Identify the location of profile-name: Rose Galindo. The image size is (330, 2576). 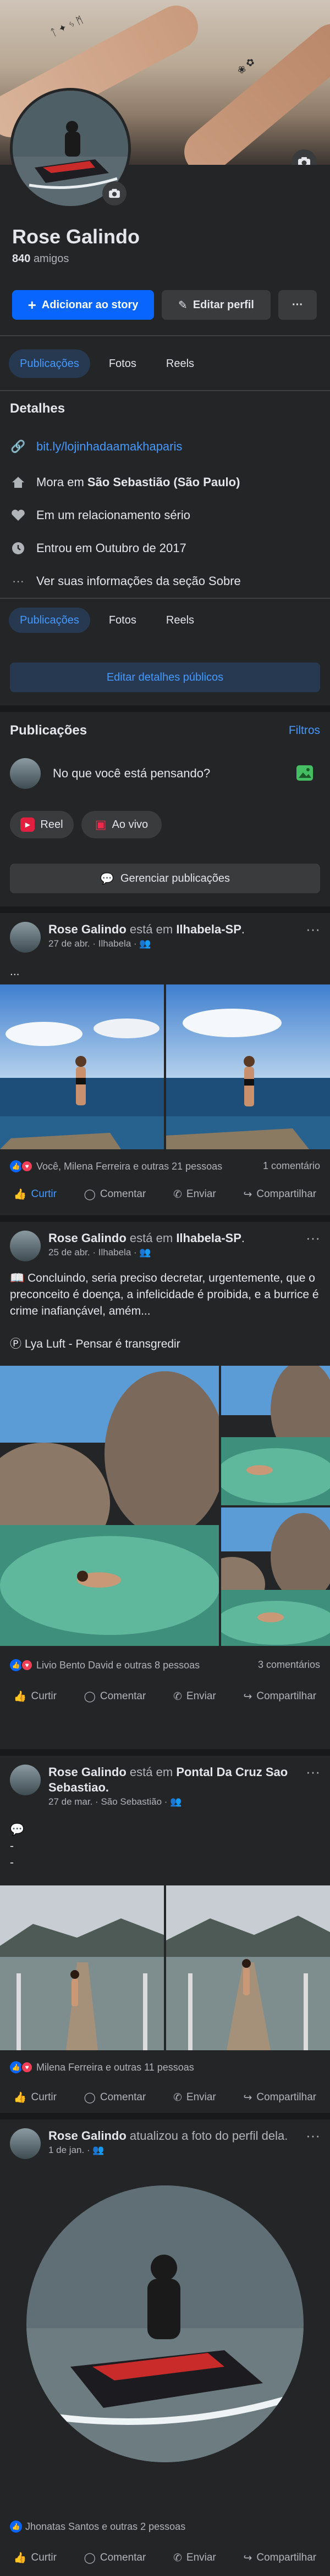
(76, 237).